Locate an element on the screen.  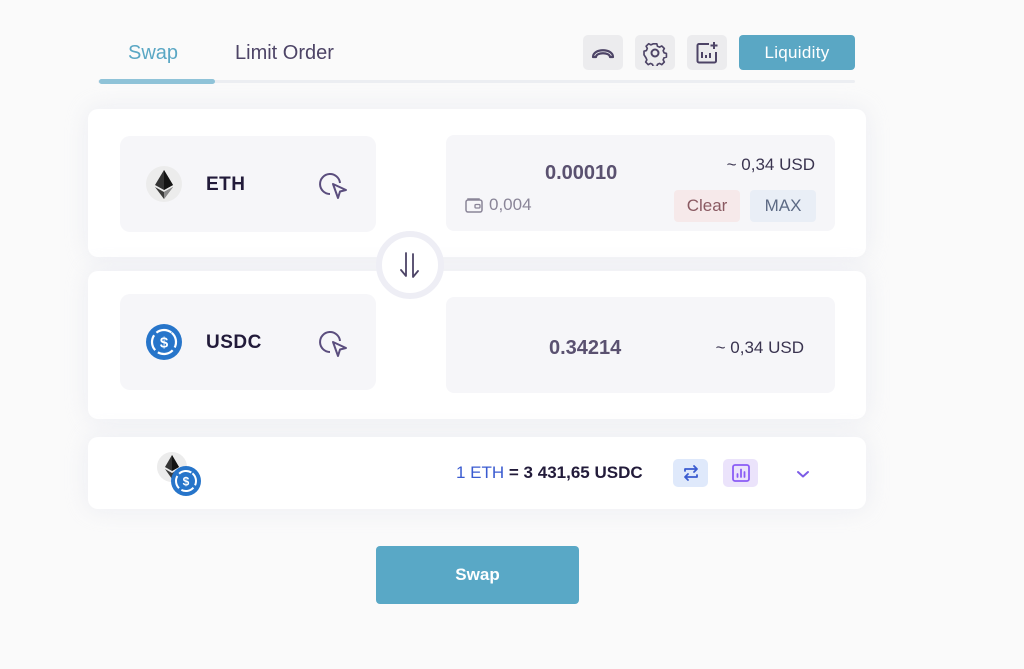
swap-horizontal-icon is located at coordinates (690, 473).